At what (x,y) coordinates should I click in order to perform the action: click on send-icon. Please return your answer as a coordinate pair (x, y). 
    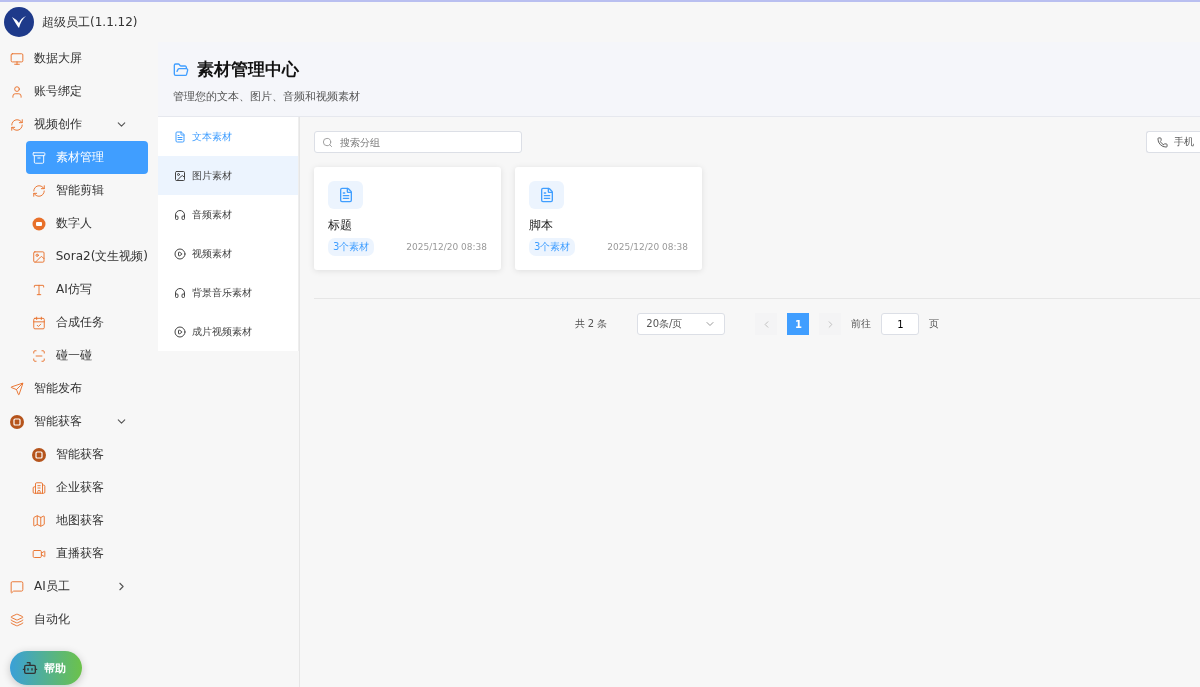
    Looking at the image, I should click on (17, 388).